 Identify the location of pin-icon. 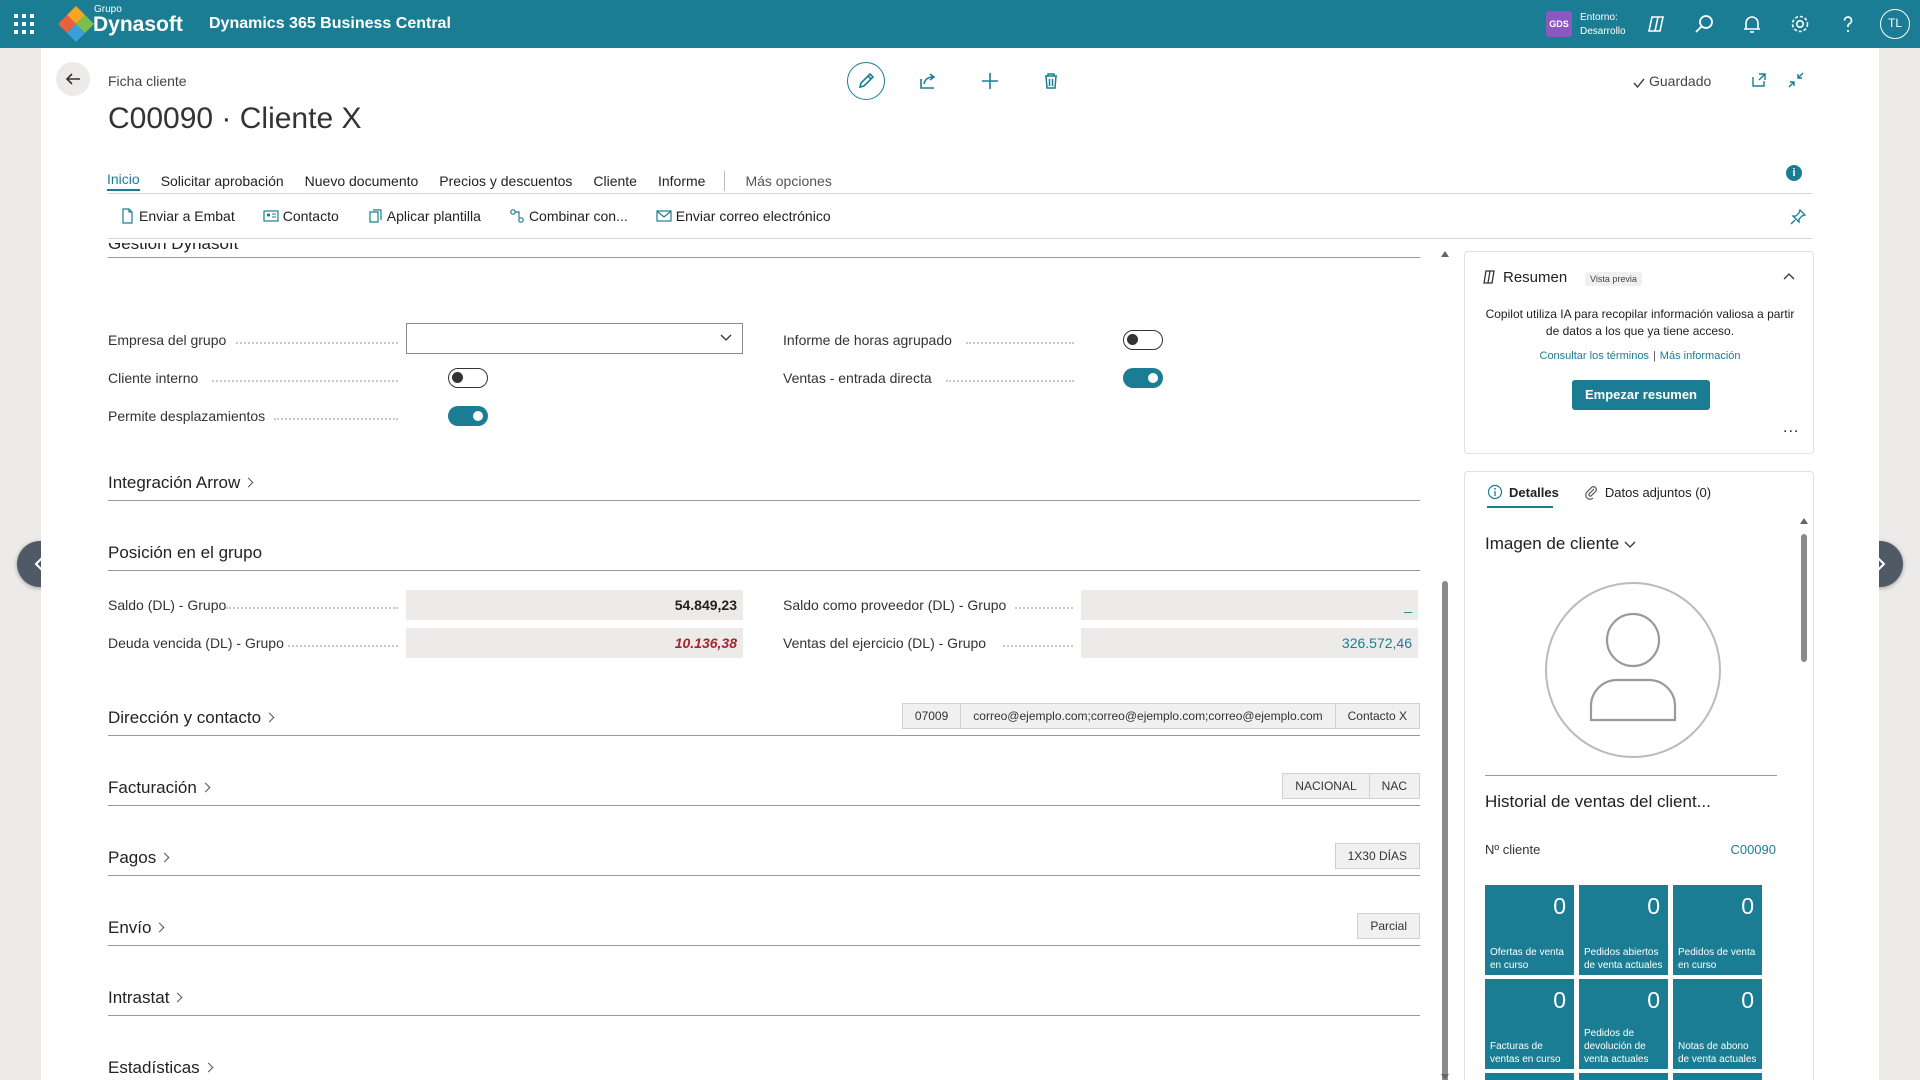
(1798, 217).